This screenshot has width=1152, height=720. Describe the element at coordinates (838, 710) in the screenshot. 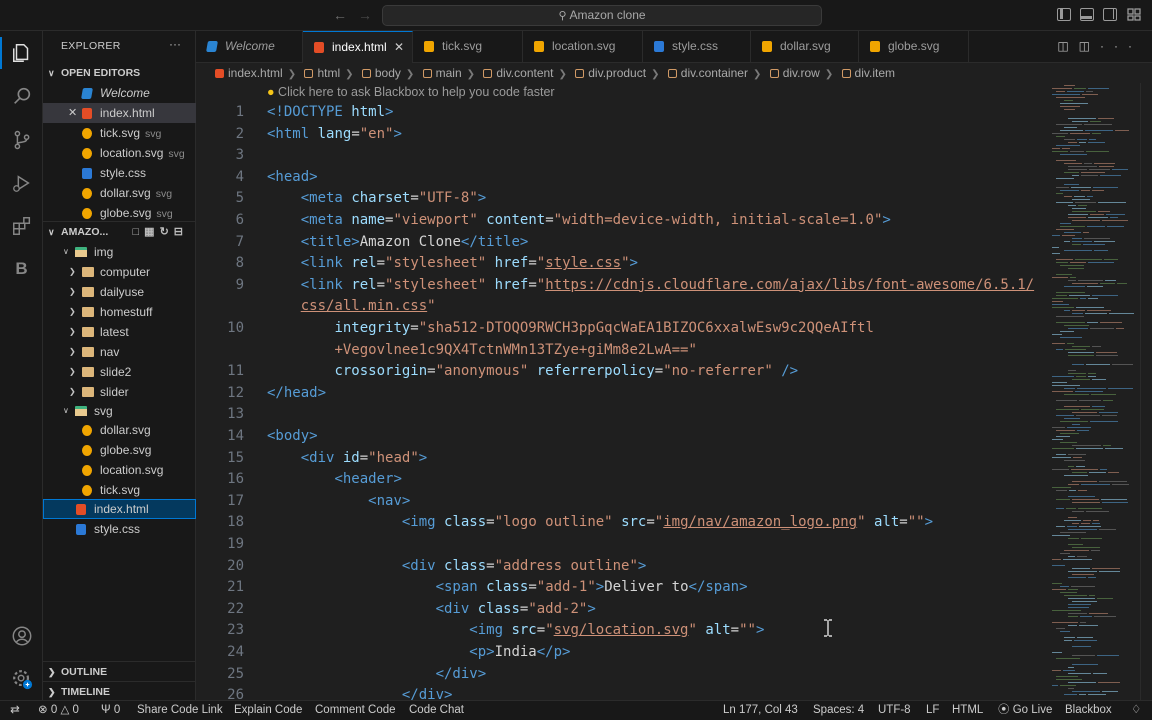

I see `indentation: Spaces: 4` at that location.